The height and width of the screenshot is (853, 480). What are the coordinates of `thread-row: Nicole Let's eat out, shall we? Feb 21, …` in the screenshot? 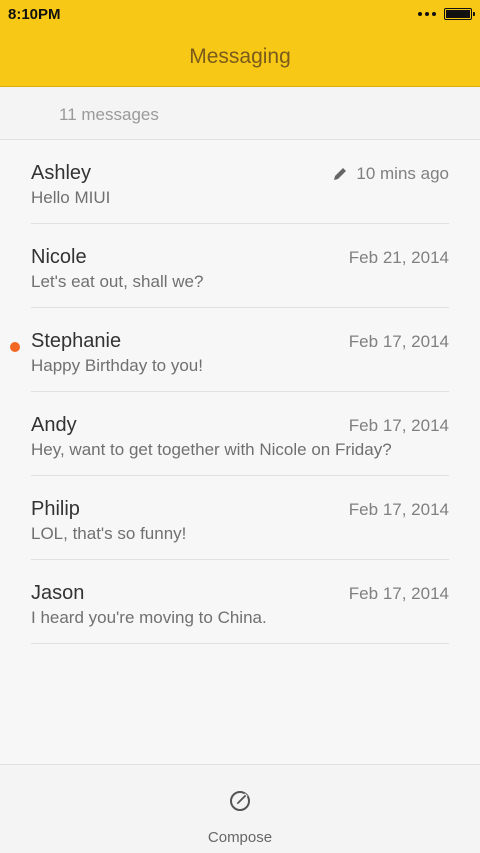 It's located at (240, 266).